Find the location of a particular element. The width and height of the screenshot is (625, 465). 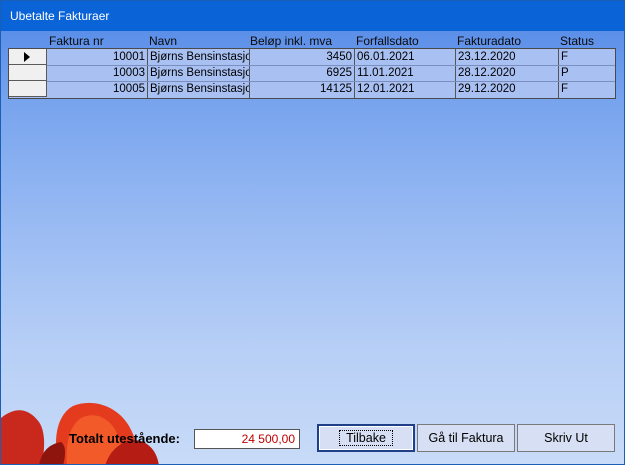

cell-belop: 6925 is located at coordinates (302, 73).